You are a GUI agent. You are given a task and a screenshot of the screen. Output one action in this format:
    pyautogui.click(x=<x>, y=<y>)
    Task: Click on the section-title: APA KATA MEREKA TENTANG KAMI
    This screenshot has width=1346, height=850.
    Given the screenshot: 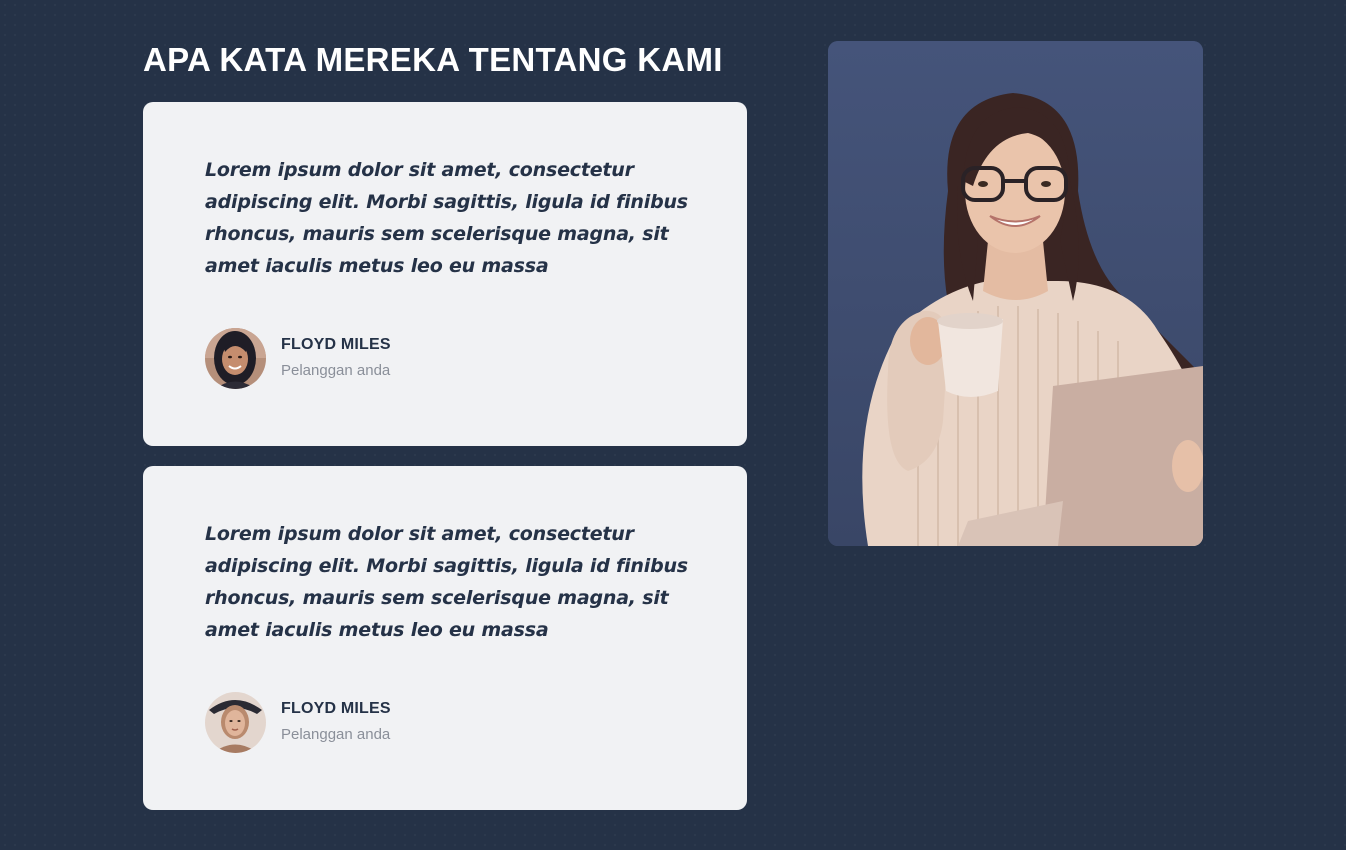 What is the action you would take?
    pyautogui.click(x=433, y=59)
    